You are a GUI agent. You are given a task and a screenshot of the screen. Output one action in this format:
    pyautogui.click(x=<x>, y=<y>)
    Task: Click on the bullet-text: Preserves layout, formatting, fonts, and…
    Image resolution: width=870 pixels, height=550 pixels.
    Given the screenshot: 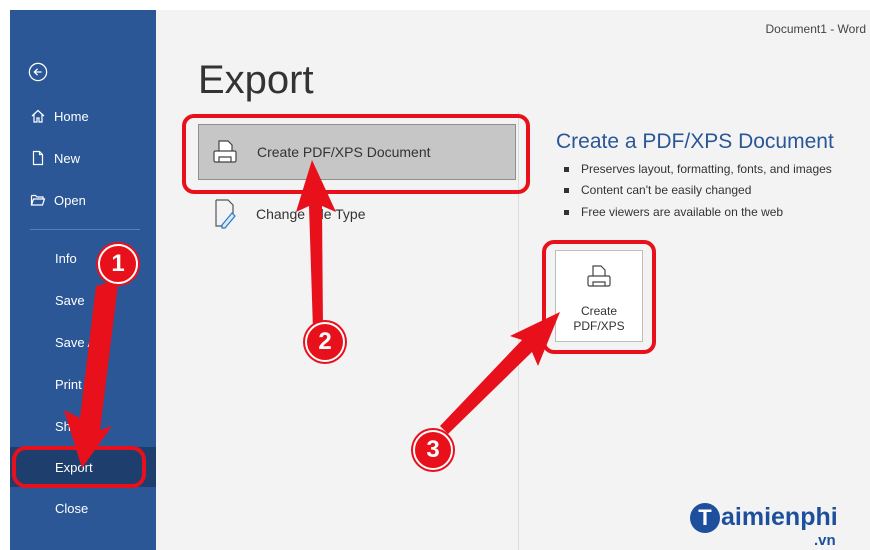 What is the action you would take?
    pyautogui.click(x=706, y=169)
    